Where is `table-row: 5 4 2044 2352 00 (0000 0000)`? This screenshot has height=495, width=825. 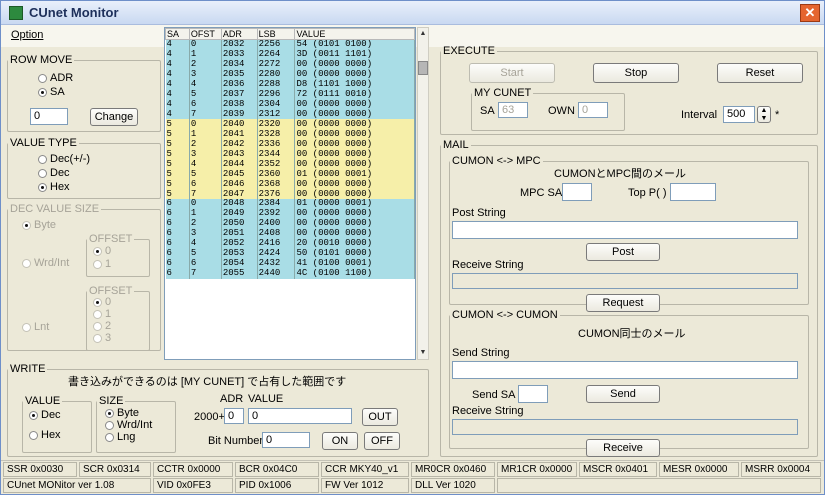
table-row: 5 4 2044 2352 00 (0000 0000) is located at coordinates (290, 164).